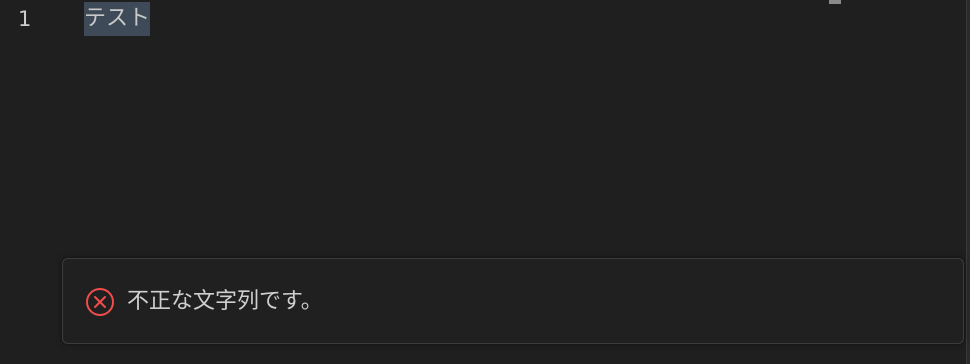 The image size is (970, 364). What do you see at coordinates (450, 19) in the screenshot?
I see `editor-line: 1 テスト` at bounding box center [450, 19].